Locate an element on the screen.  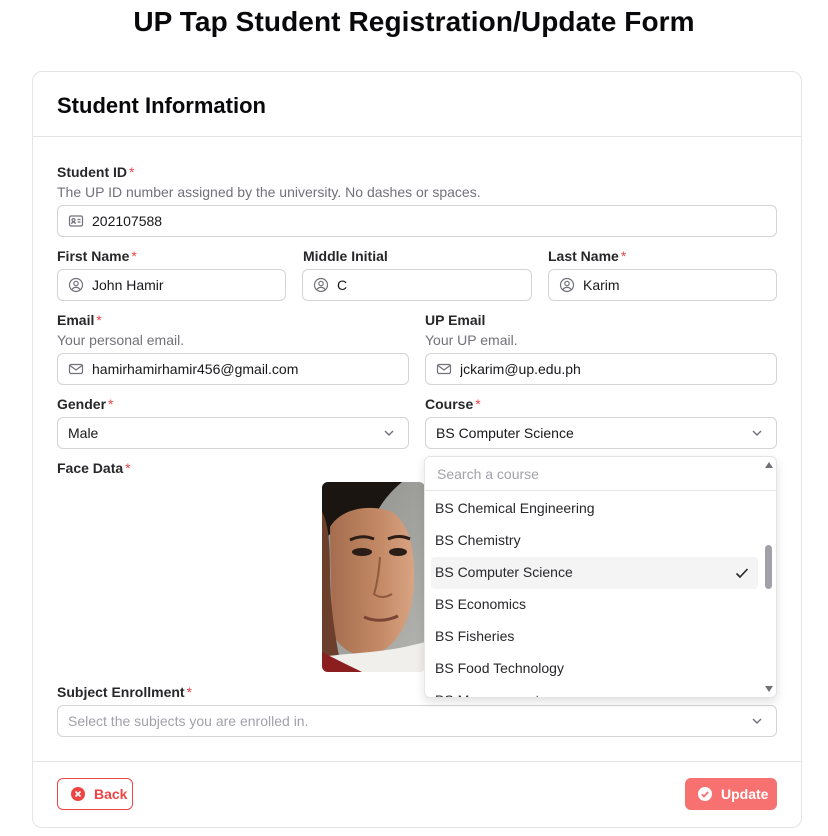
check-circle-icon is located at coordinates (705, 794).